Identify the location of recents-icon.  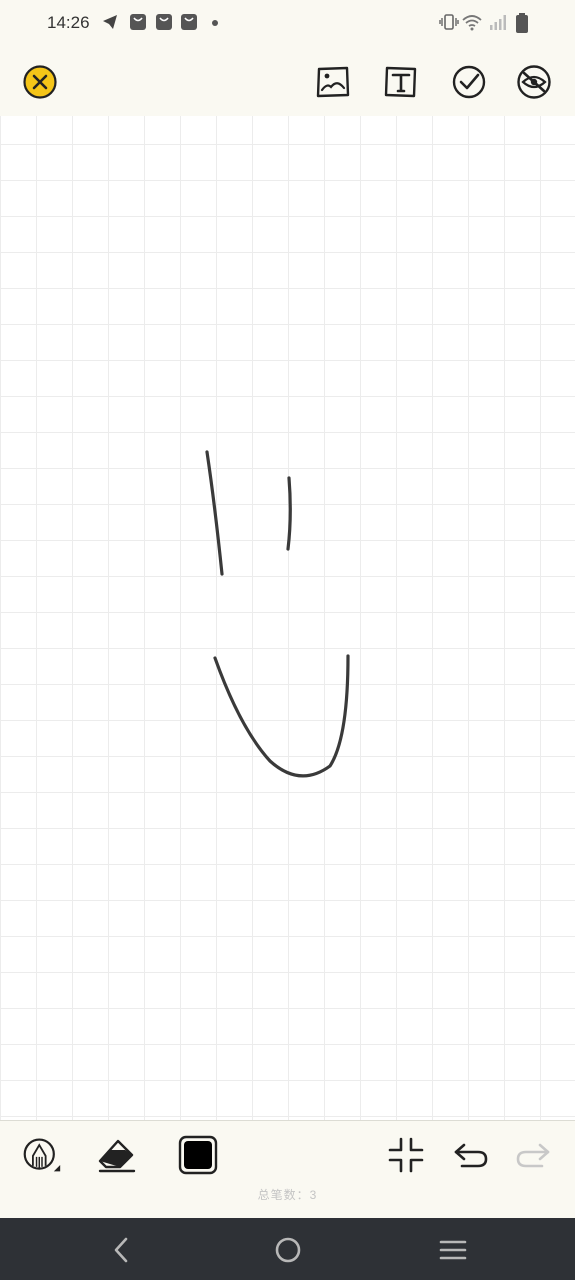
(453, 1250).